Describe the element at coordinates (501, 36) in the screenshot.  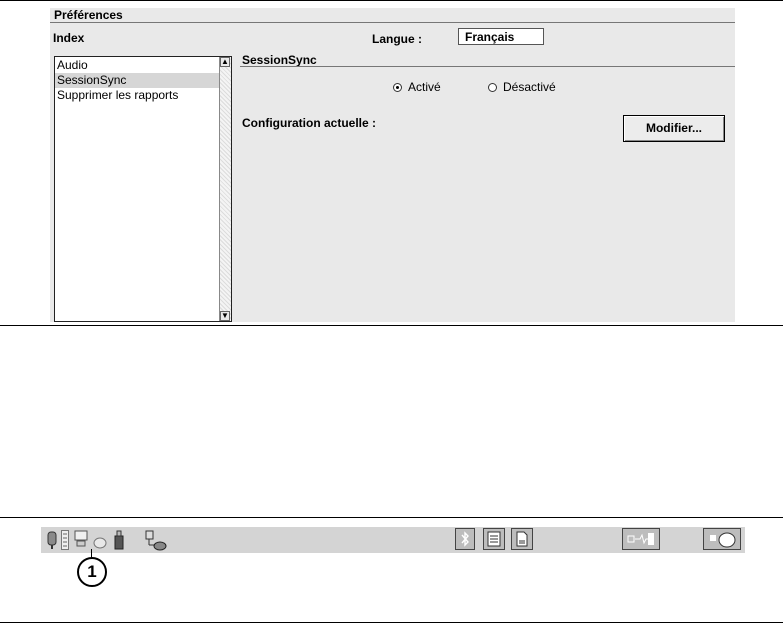
I see `language-field: Français` at that location.